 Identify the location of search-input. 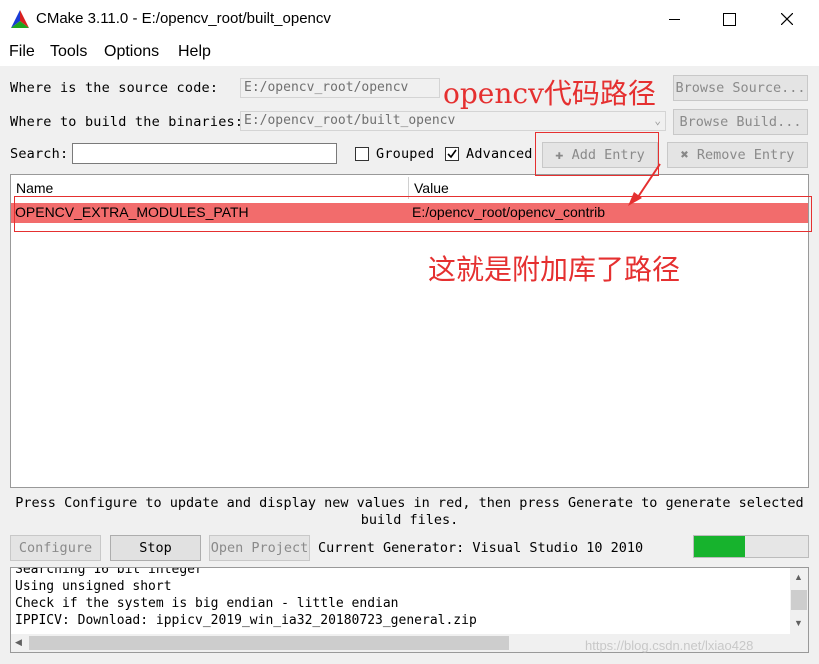
(204, 153).